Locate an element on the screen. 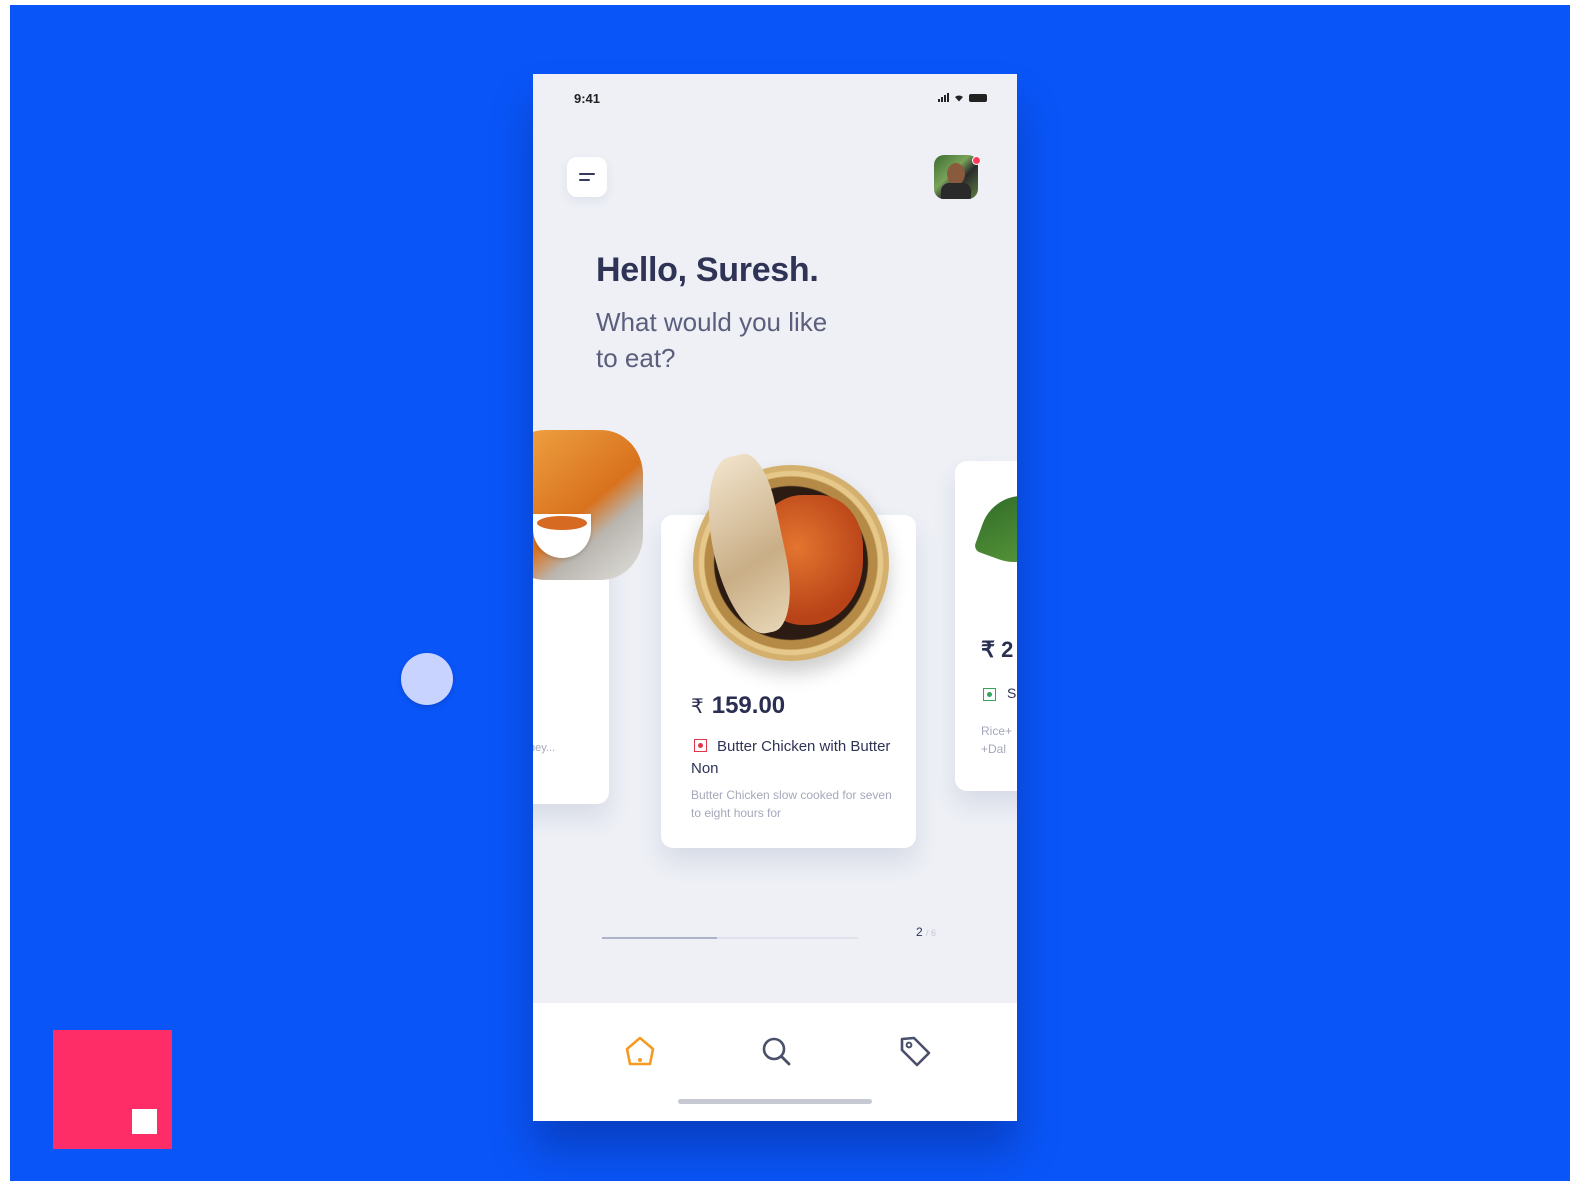 This screenshot has height=1197, width=1588. carousel-progress-track is located at coordinates (730, 938).